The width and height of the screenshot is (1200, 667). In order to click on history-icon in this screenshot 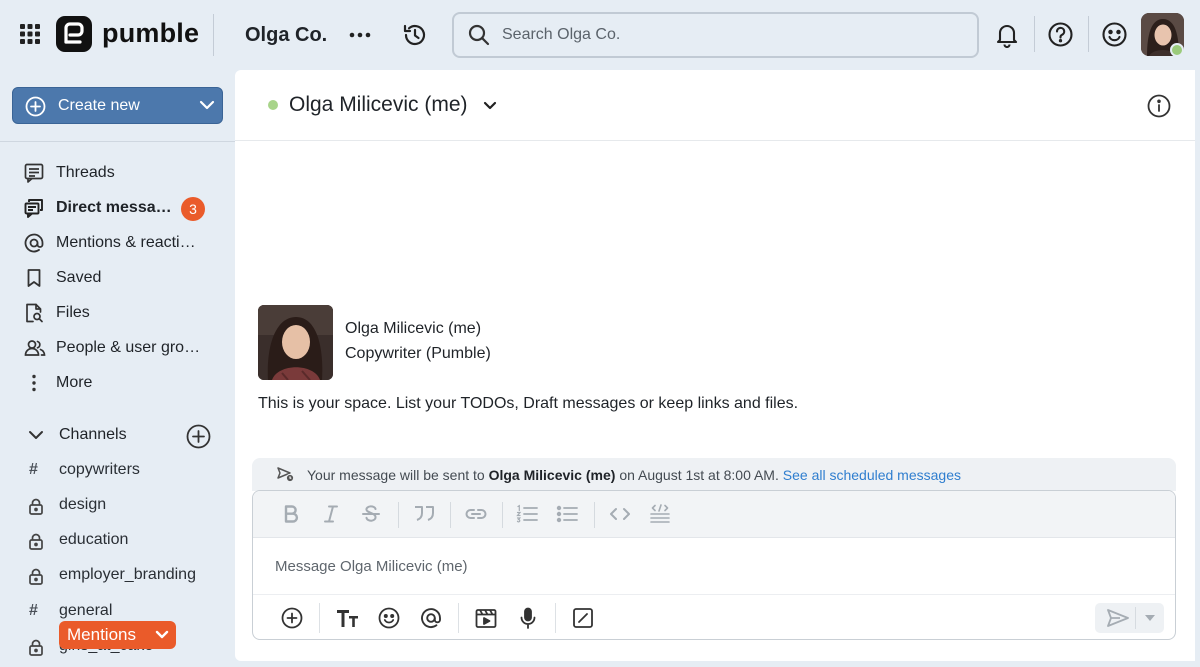, I will do `click(415, 35)`.